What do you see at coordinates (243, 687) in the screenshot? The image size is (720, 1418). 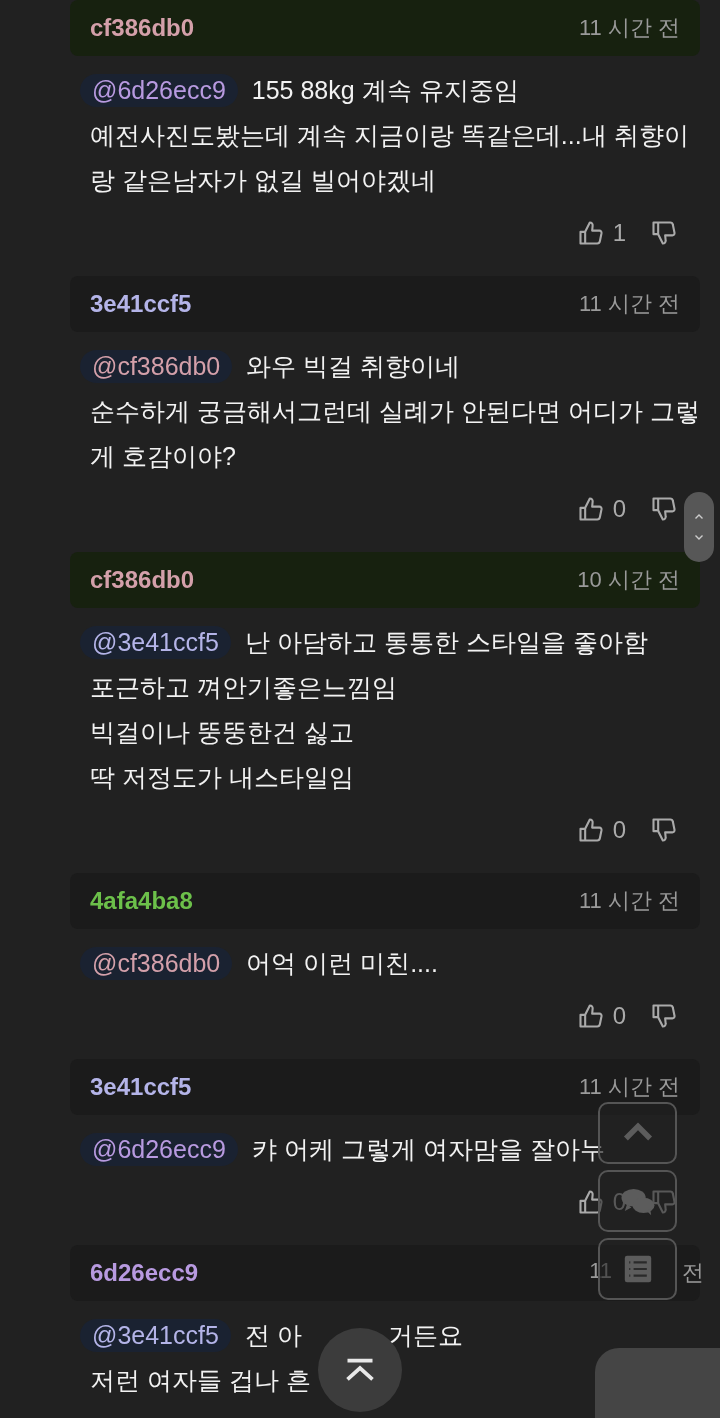 I see `comment-text: 포근하고 껴안기좋은느낌임` at bounding box center [243, 687].